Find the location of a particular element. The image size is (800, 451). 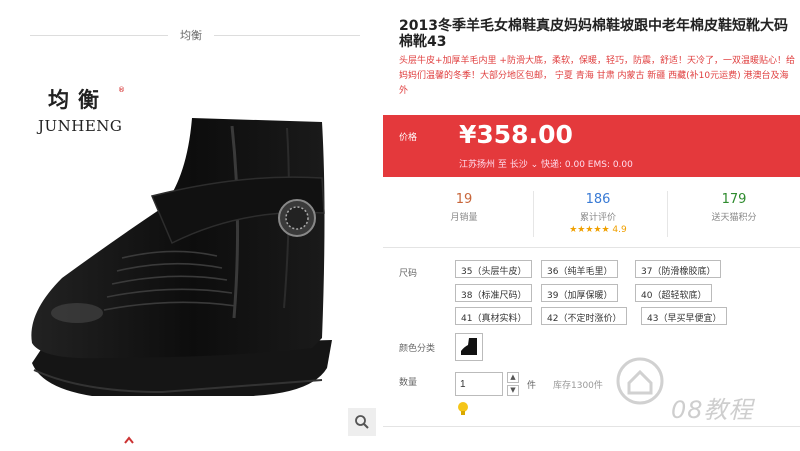

thumbnail-caret-icon is located at coordinates (129, 440).